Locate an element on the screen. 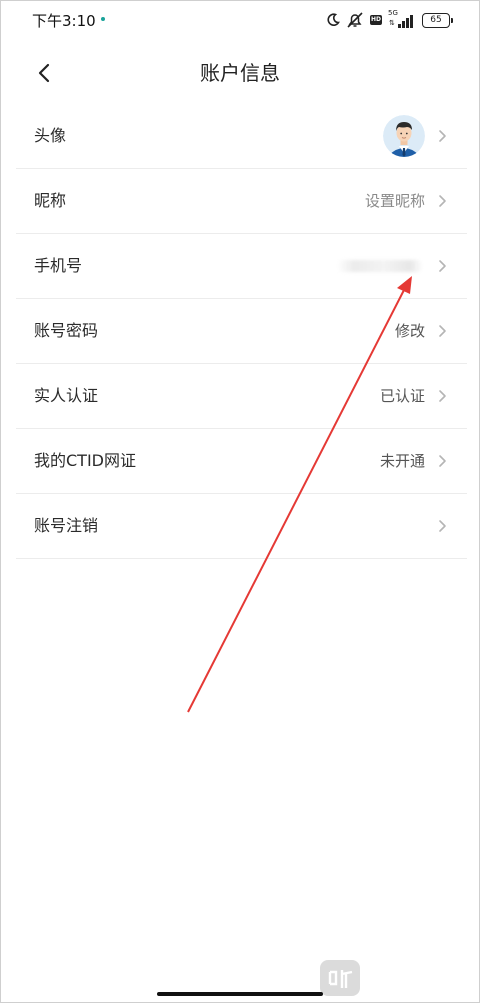 This screenshot has width=480, height=1003. row-label-nickname: 昵称 is located at coordinates (50, 200).